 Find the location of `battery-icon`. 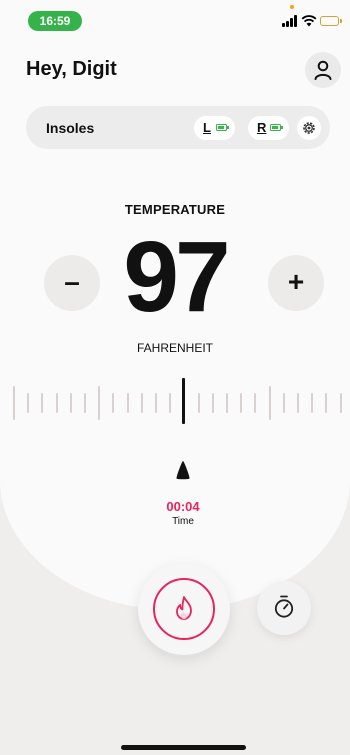

battery-icon is located at coordinates (331, 21).